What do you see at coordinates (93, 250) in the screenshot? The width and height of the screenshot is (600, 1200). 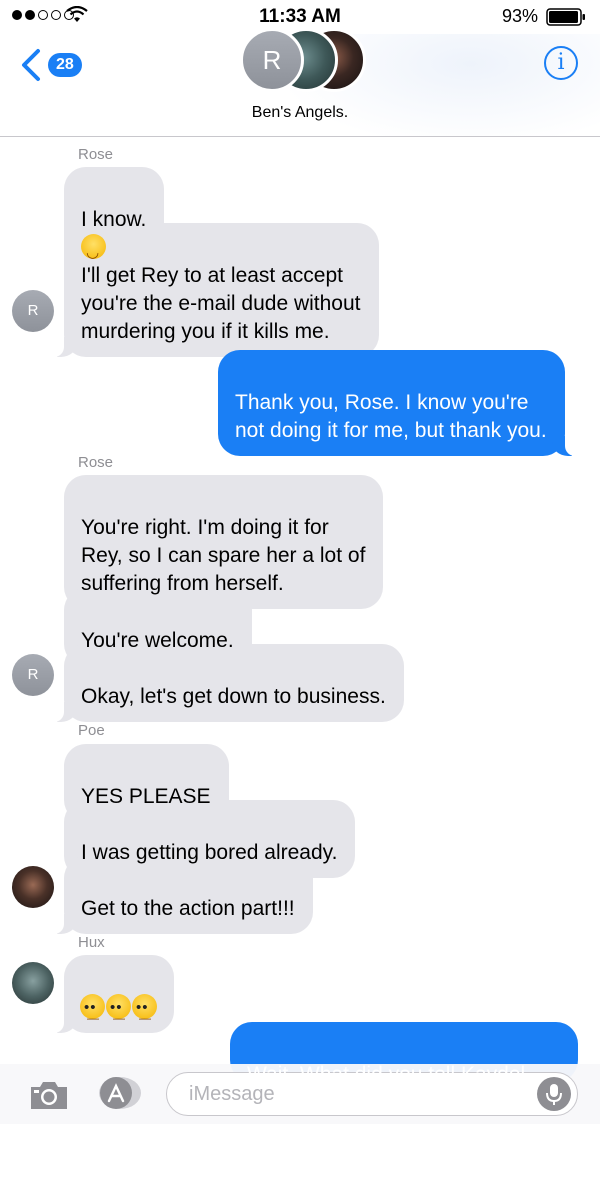 I see `smiling-face-emoji-icon` at bounding box center [93, 250].